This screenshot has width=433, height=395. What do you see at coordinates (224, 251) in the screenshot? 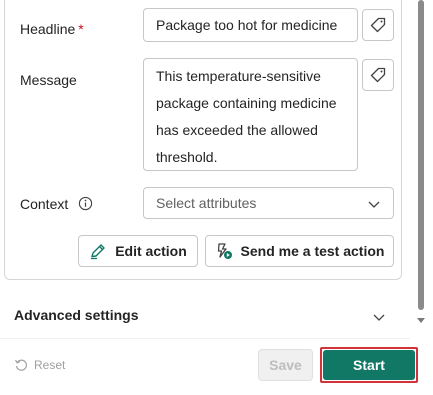
I see `send-test-icon` at bounding box center [224, 251].